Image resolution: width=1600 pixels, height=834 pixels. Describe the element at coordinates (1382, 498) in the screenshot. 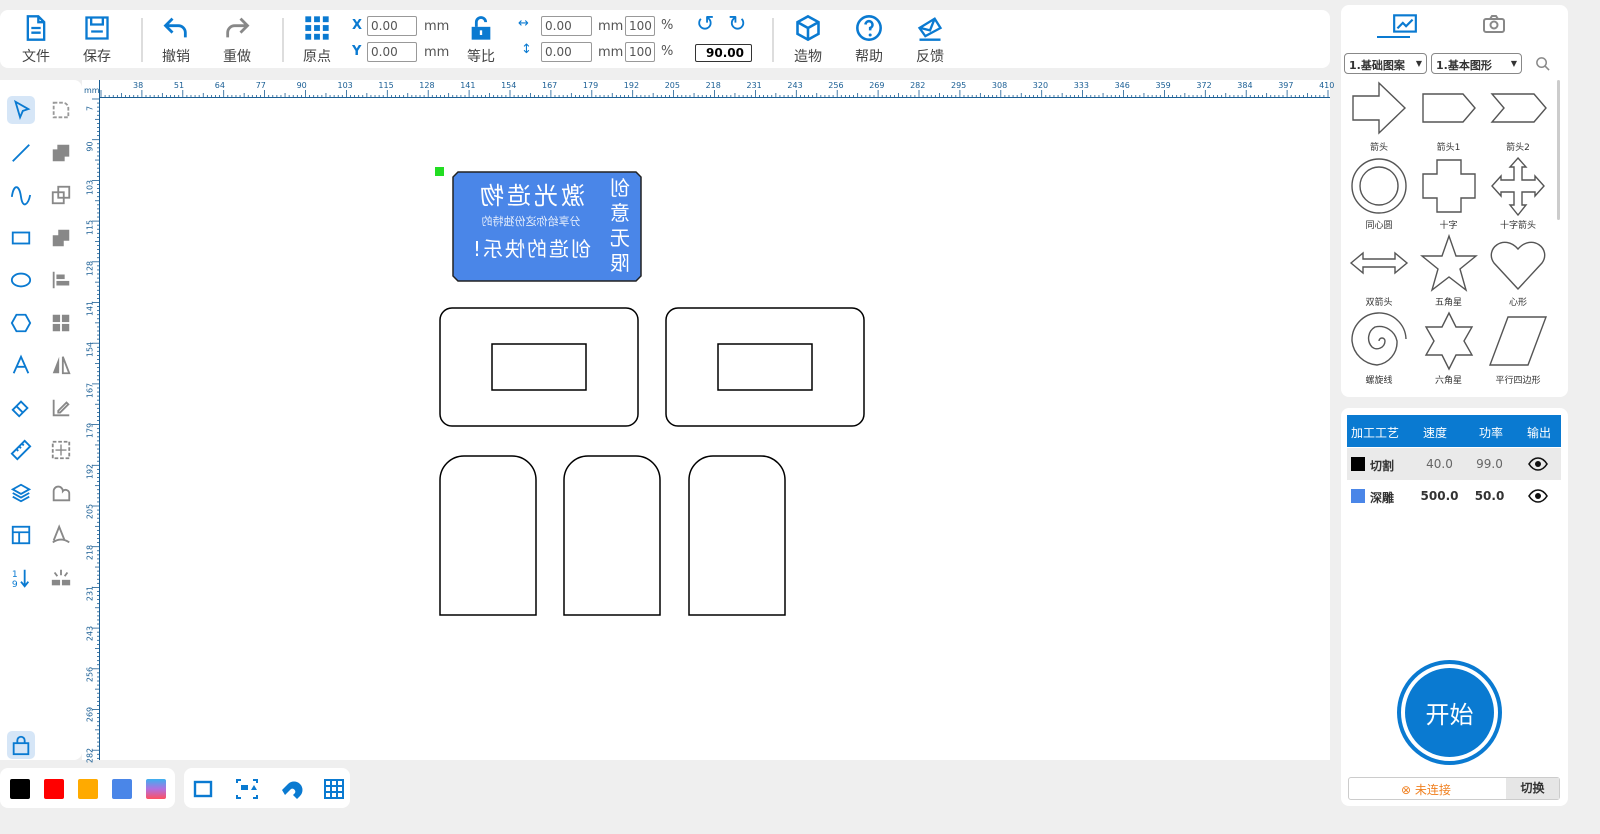

I see `layer-name: 深雕` at that location.